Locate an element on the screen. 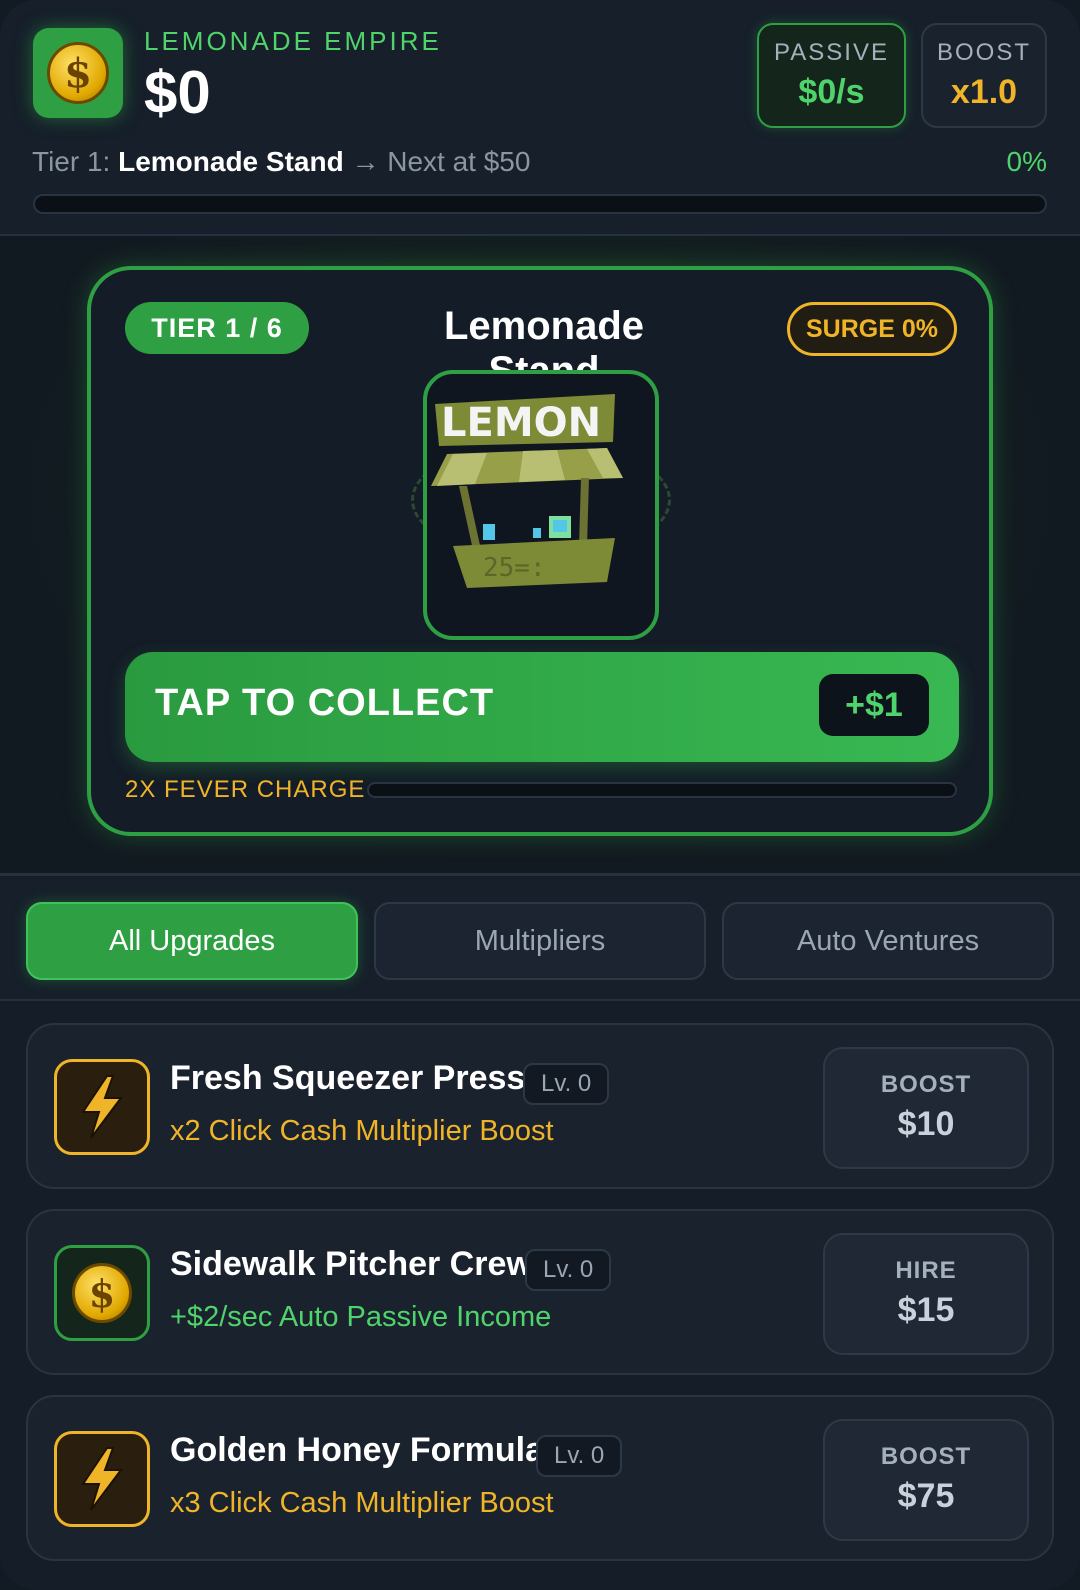 The height and width of the screenshot is (1590, 1080). boost-button: BOOST $75 is located at coordinates (926, 1480).